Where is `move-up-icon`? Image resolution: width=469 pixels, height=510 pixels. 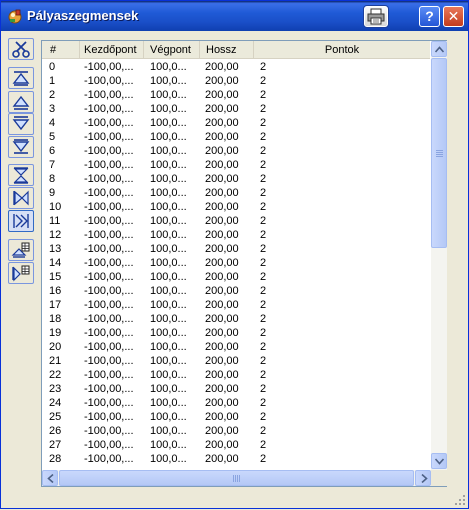 move-up-icon is located at coordinates (21, 102).